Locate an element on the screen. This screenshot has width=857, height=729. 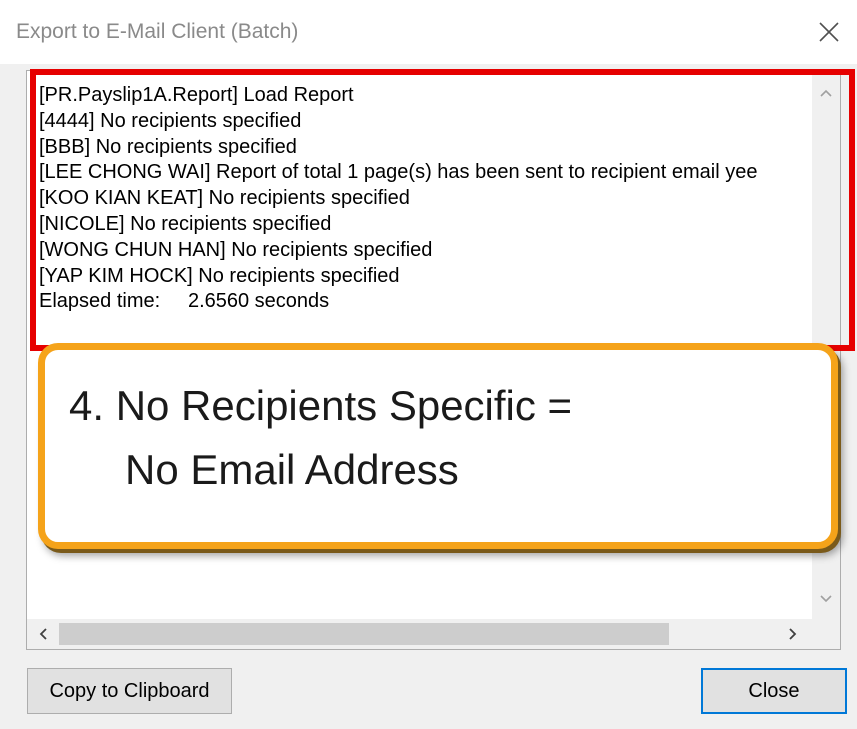
log-line: [4444] No recipients specified is located at coordinates (170, 120).